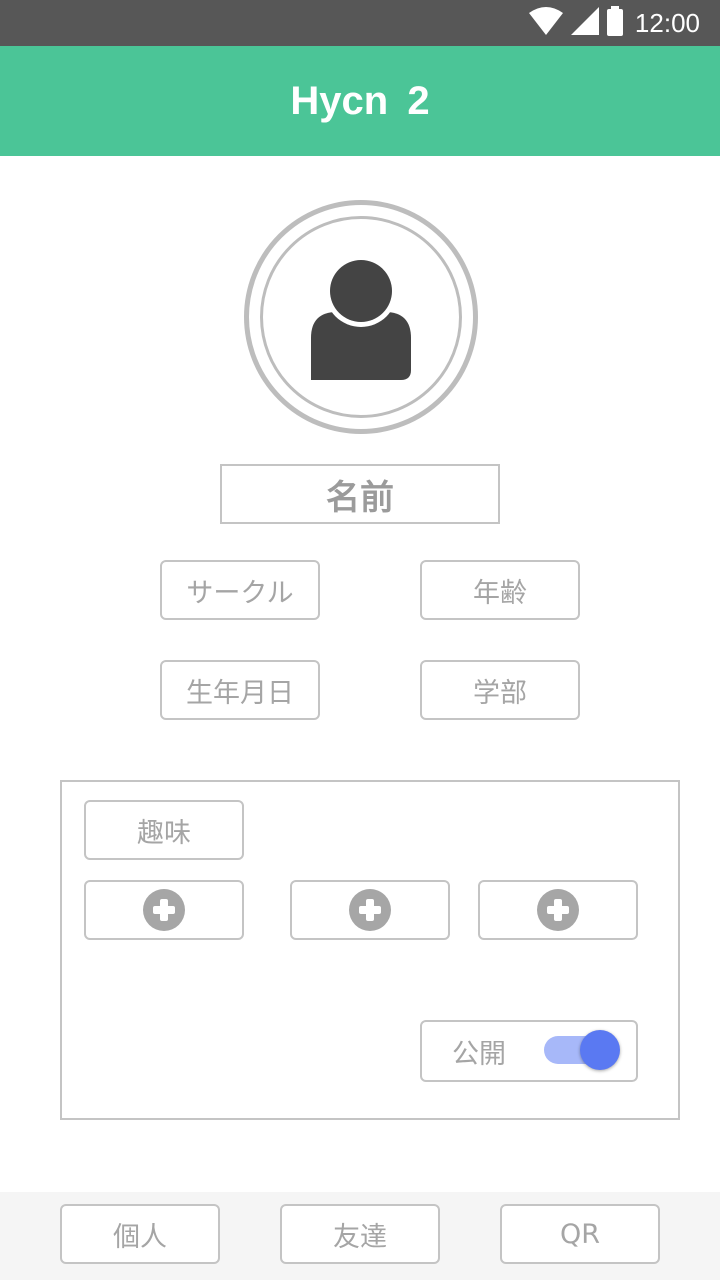 The height and width of the screenshot is (1280, 720). I want to click on hobbies-label: 趣味, so click(164, 830).